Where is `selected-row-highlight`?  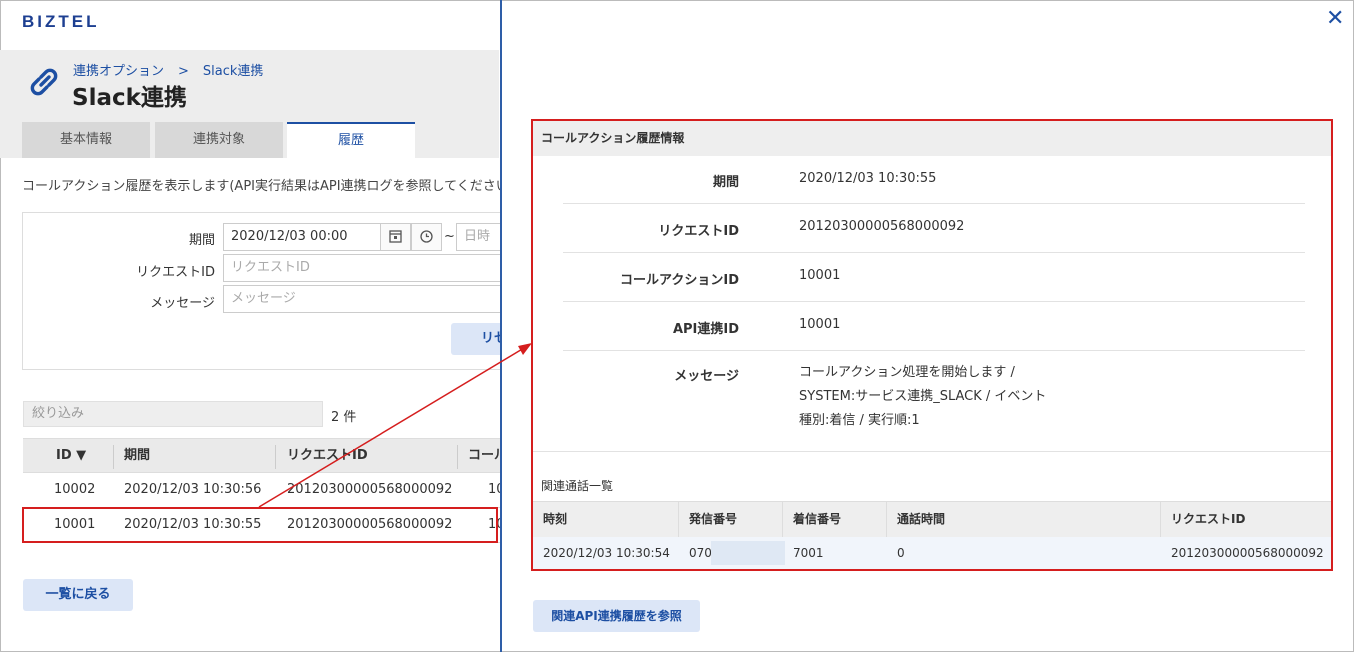 selected-row-highlight is located at coordinates (260, 525).